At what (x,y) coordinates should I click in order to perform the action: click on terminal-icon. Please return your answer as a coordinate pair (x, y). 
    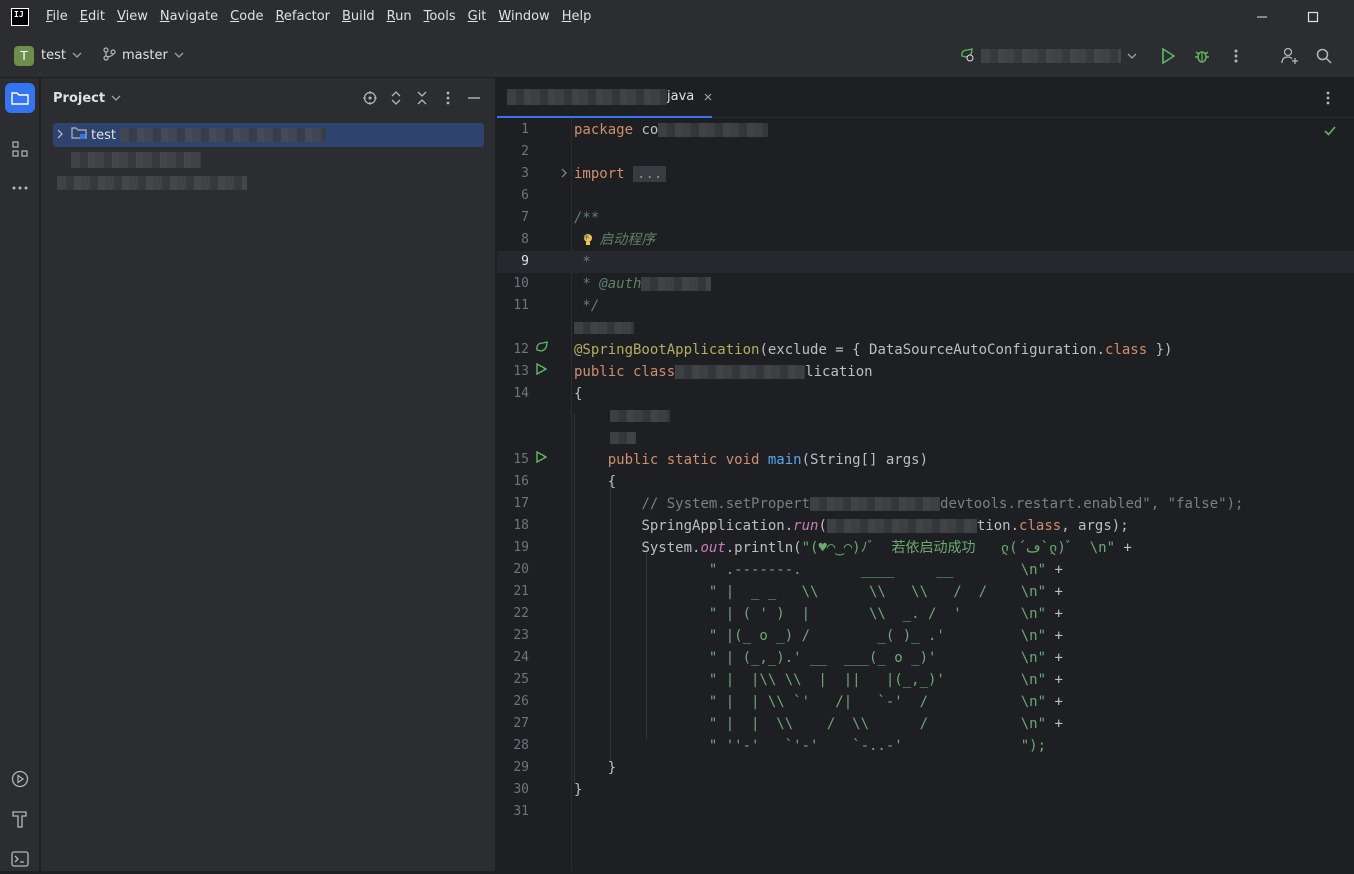
    Looking at the image, I should click on (20, 859).